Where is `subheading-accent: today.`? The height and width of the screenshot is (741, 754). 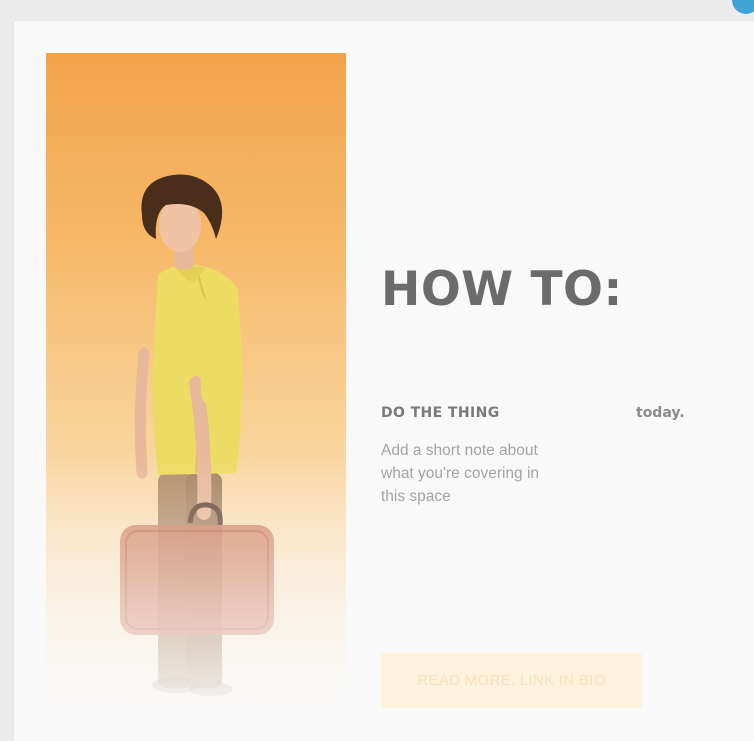 subheading-accent: today. is located at coordinates (660, 413).